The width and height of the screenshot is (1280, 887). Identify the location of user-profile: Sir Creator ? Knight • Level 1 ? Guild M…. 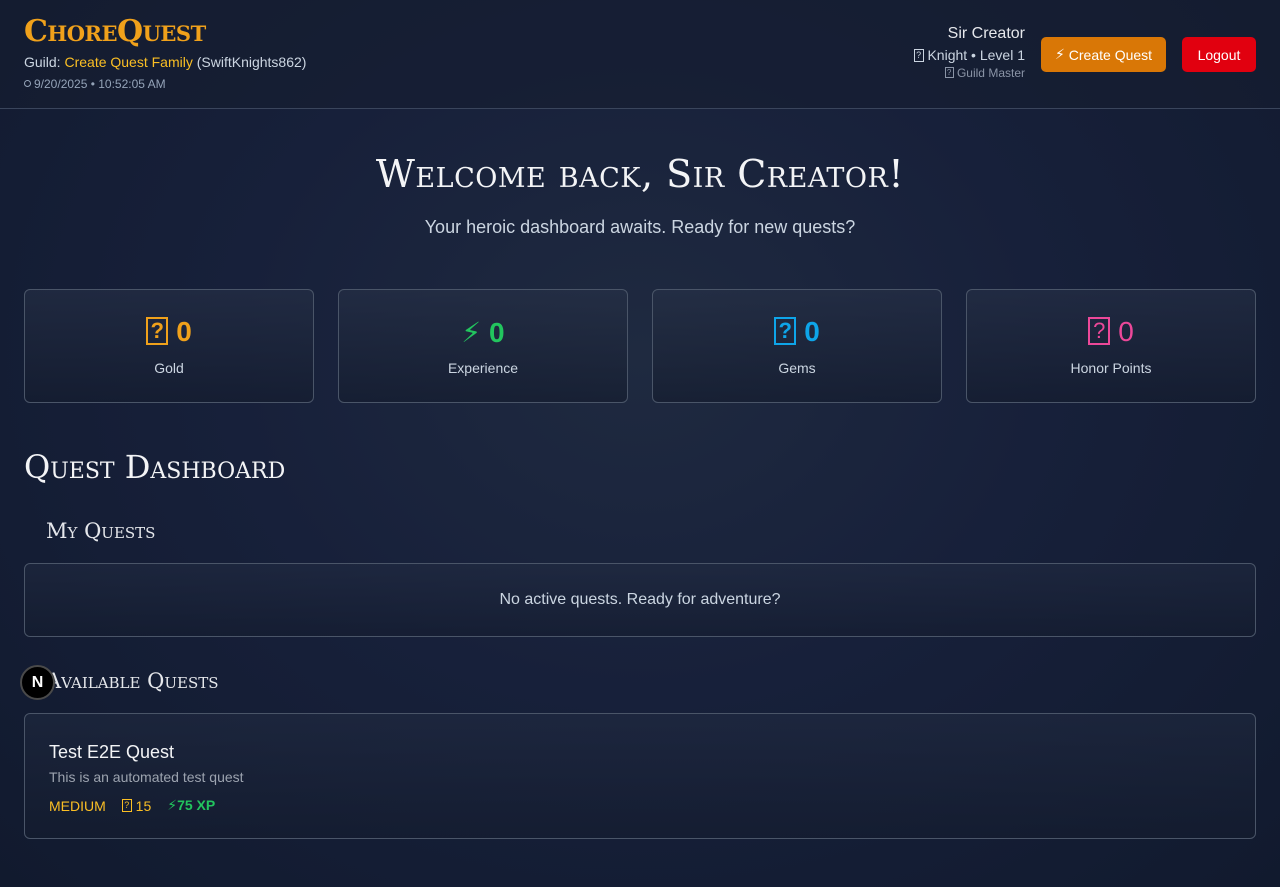
(969, 52).